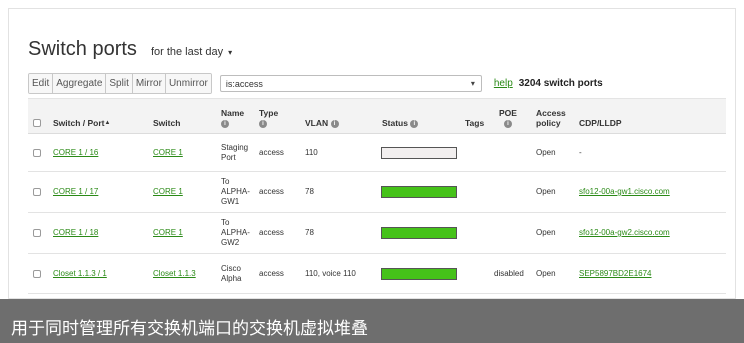  What do you see at coordinates (149, 83) in the screenshot?
I see `mirror-button: Mirror` at bounding box center [149, 83].